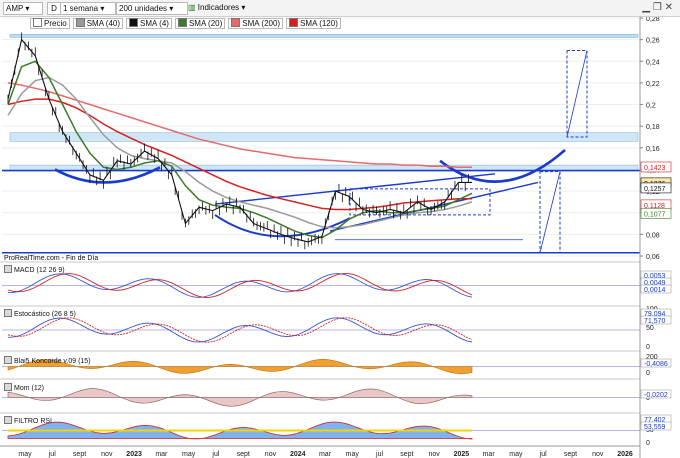 The width and height of the screenshot is (680, 458). I want to click on window-controls: ▁ ❐ ✕, so click(643, 7).